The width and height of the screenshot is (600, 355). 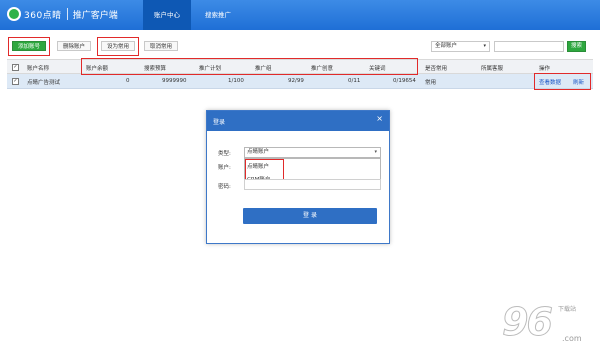 What do you see at coordinates (15, 81) in the screenshot?
I see `row-checkbox: ✓` at bounding box center [15, 81].